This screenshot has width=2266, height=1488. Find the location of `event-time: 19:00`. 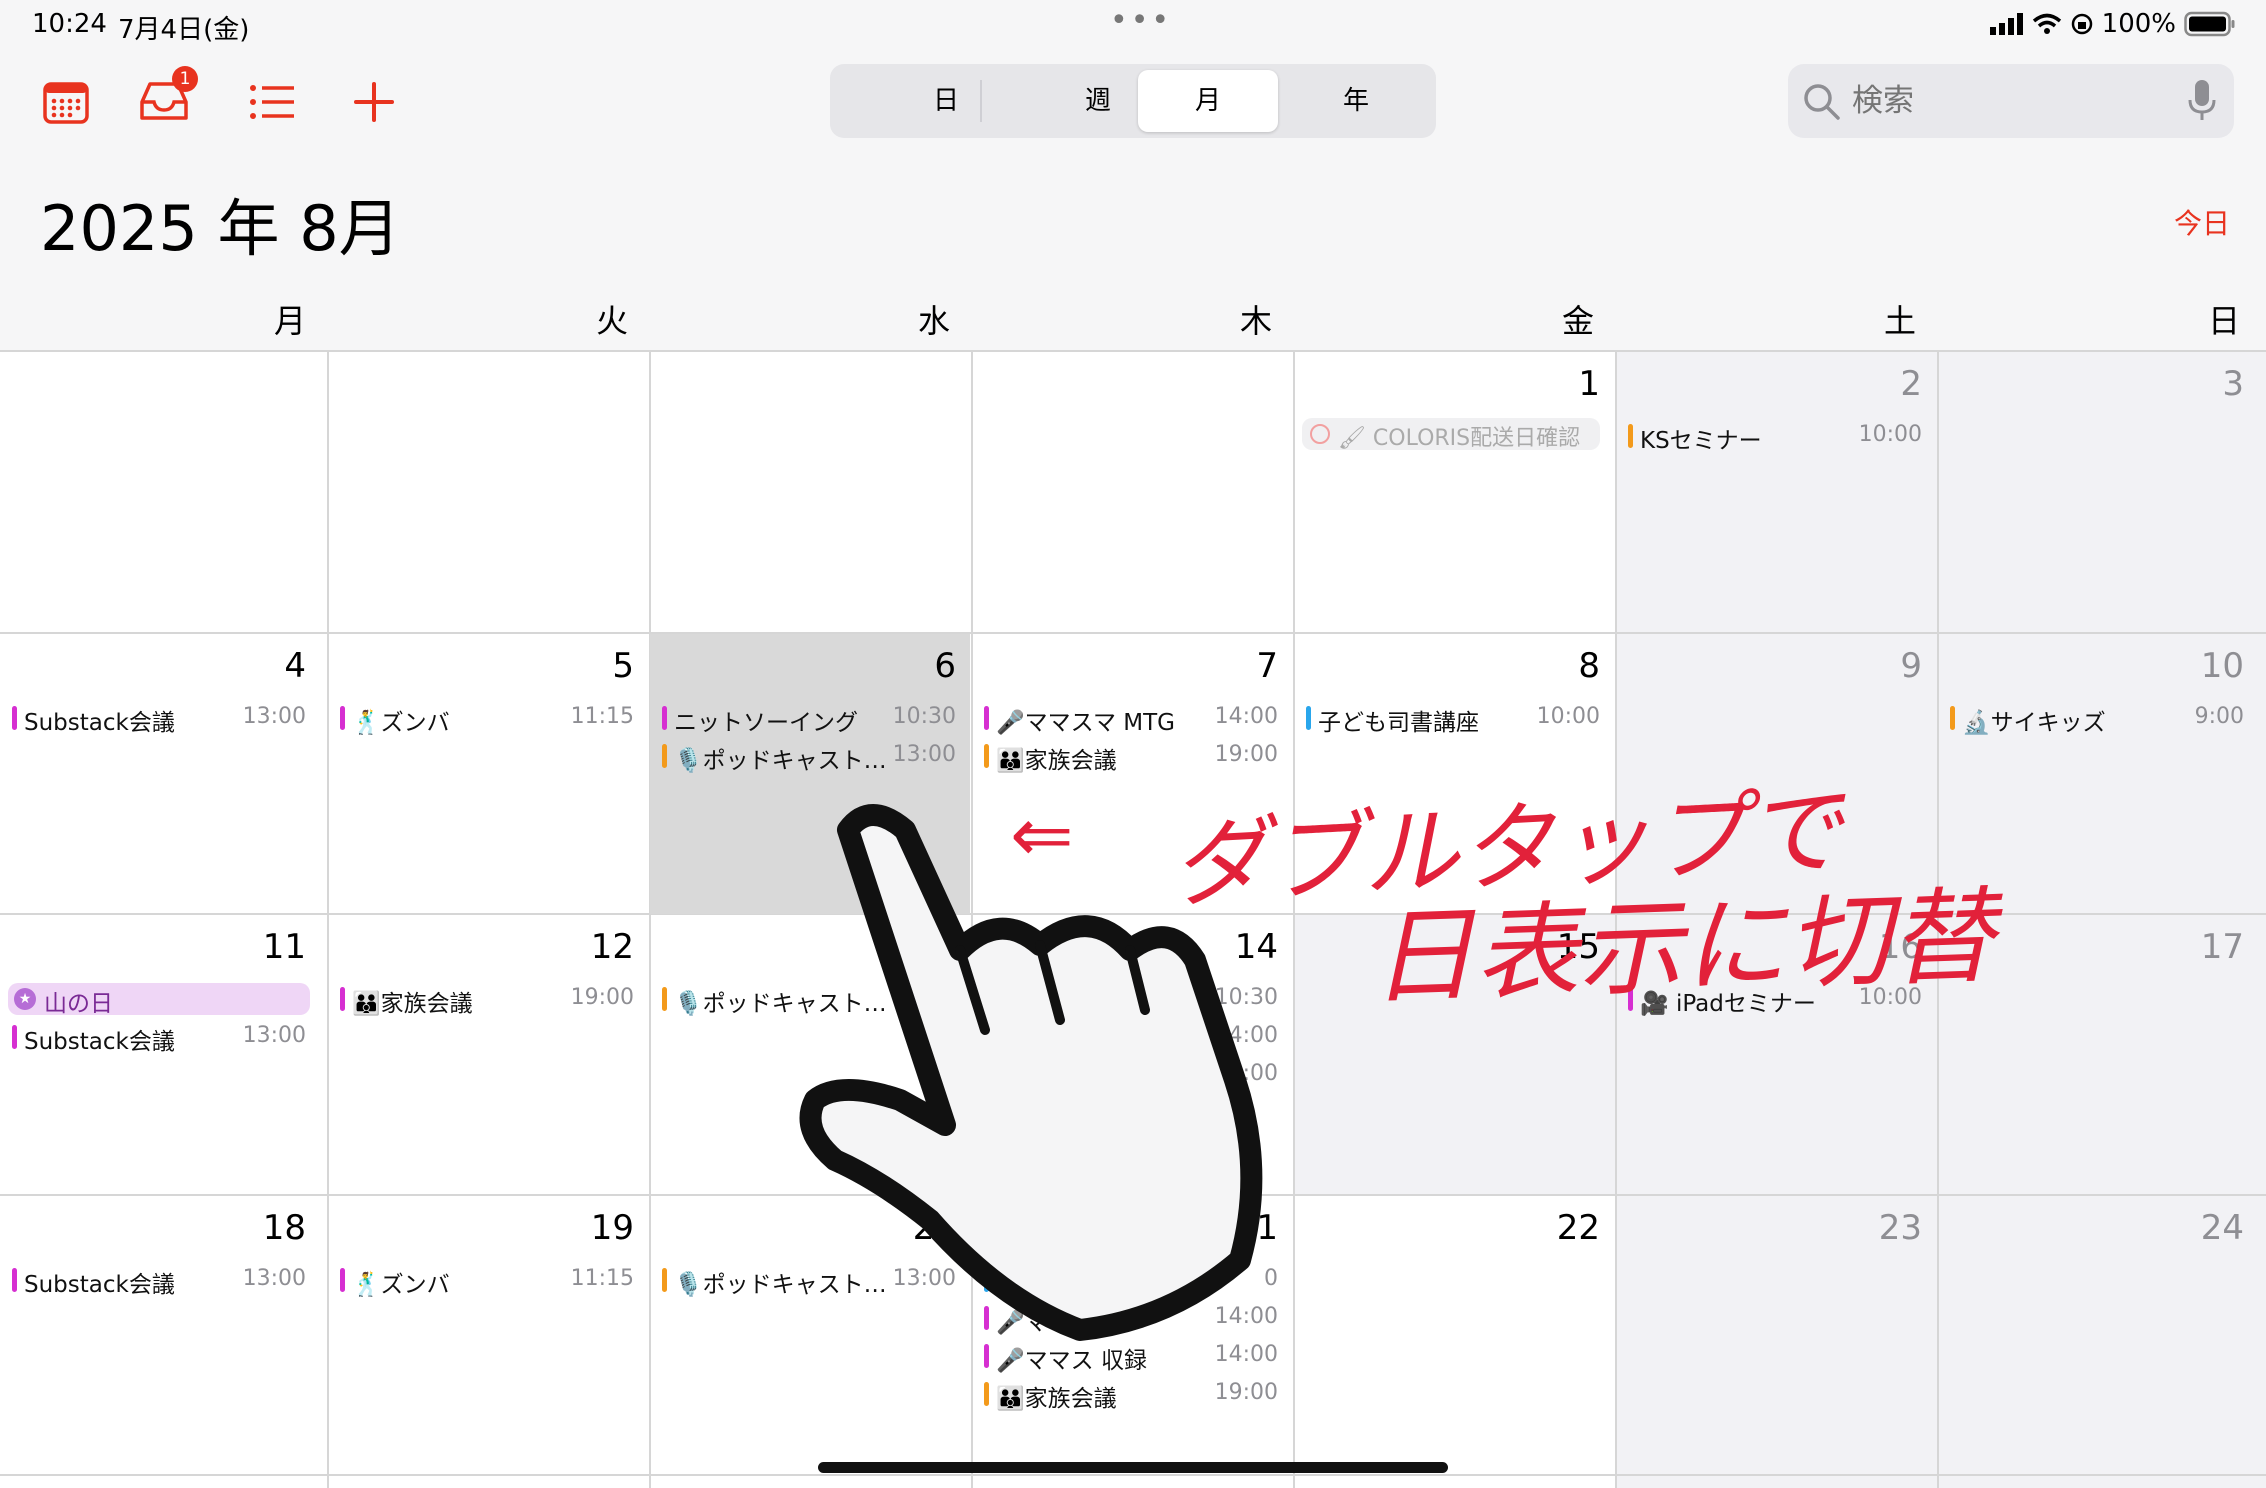

event-time: 19:00 is located at coordinates (1246, 754).